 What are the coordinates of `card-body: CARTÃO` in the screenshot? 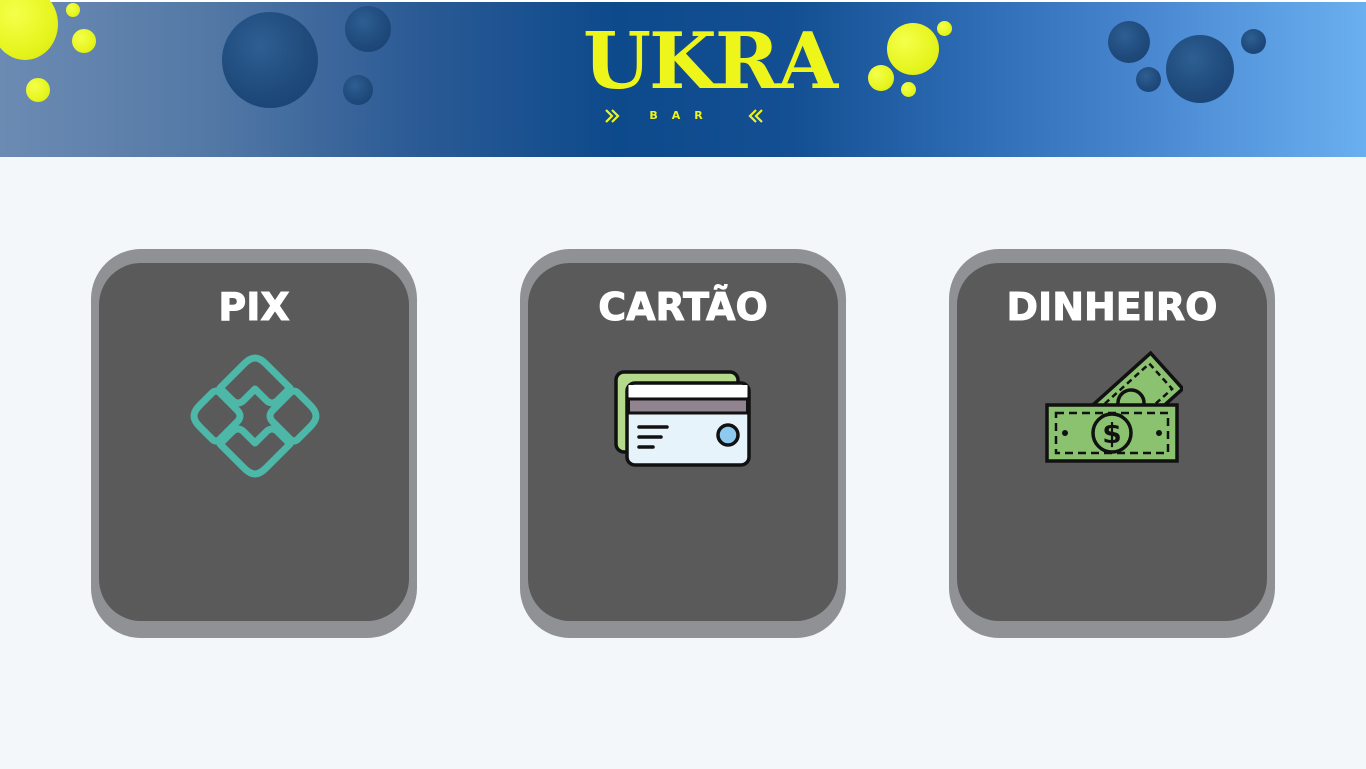 It's located at (683, 442).